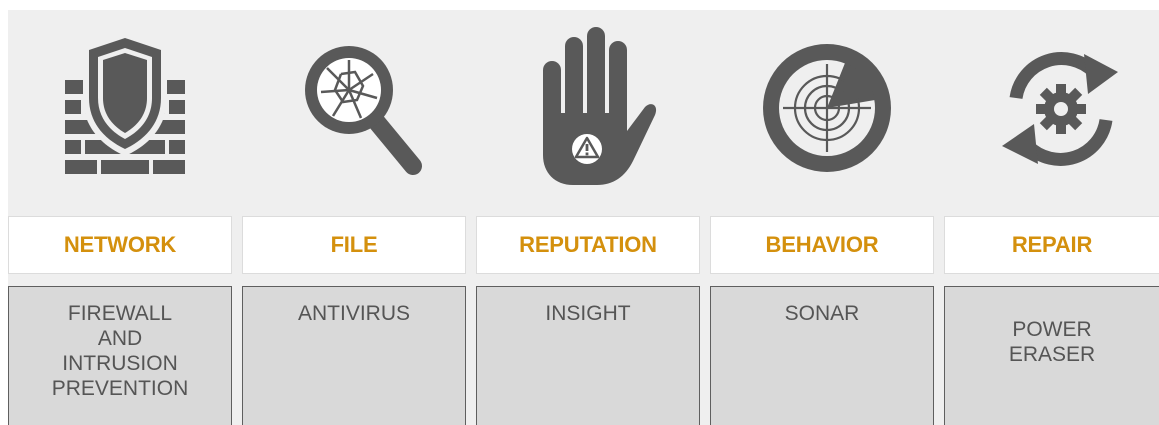  What do you see at coordinates (822, 245) in the screenshot?
I see `category-label-behavior: BEHAVIOR` at bounding box center [822, 245].